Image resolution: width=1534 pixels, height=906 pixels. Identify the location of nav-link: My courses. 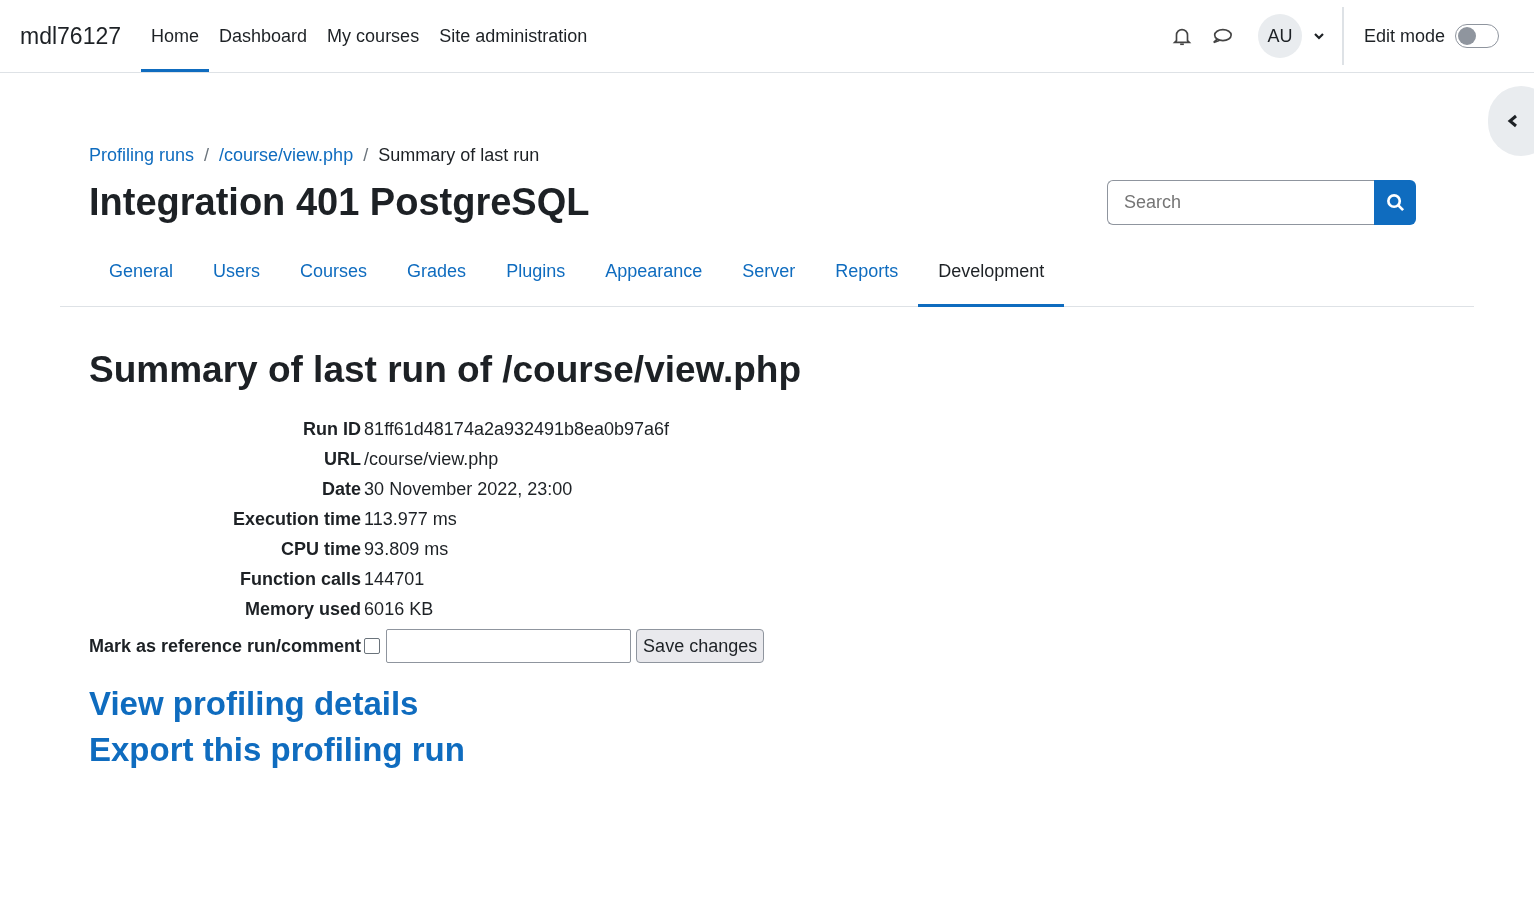
(373, 36).